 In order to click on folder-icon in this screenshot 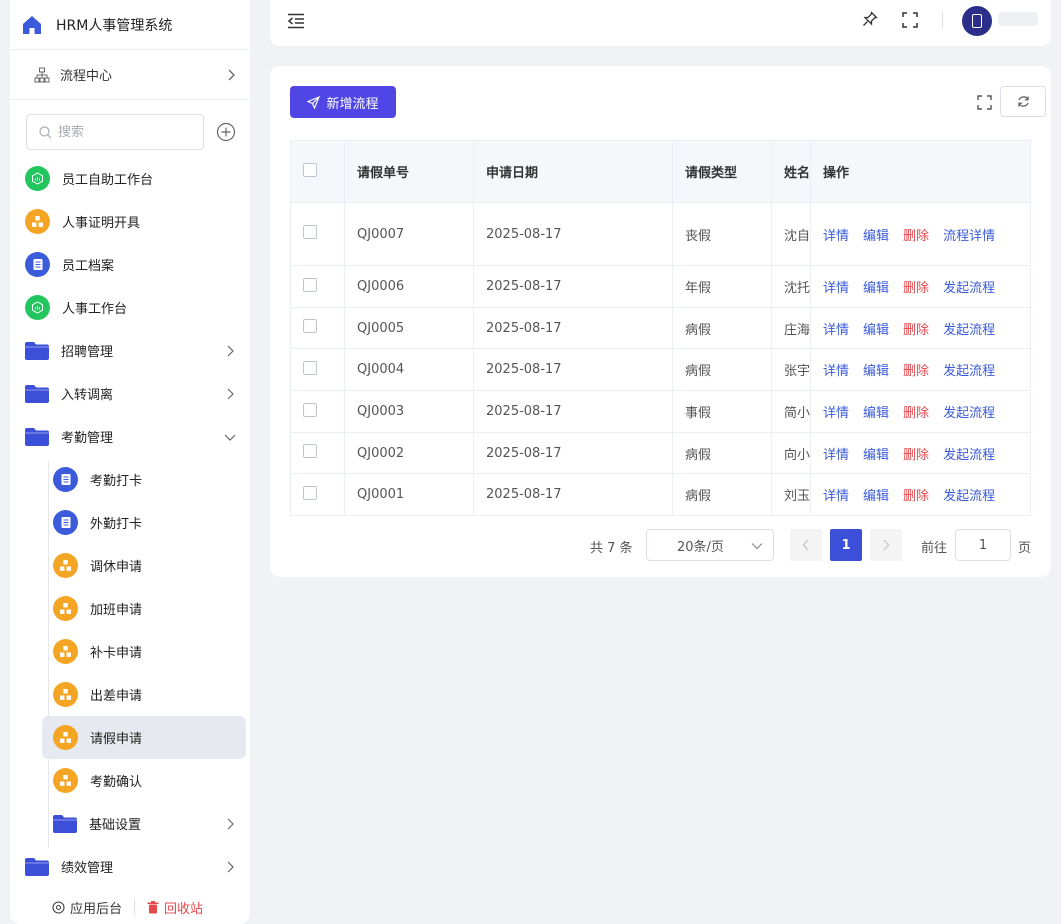, I will do `click(65, 823)`.